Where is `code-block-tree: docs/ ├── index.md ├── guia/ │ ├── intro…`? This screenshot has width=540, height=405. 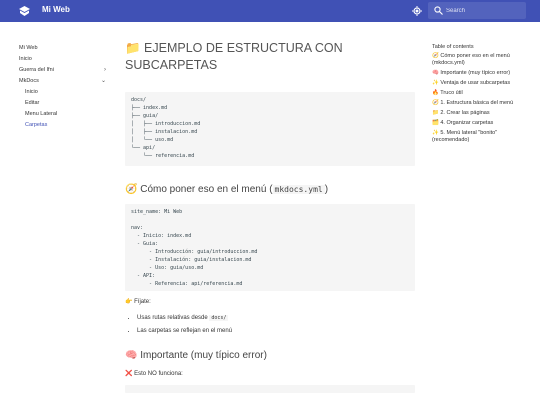 code-block-tree: docs/ ├── index.md ├── guia/ │ ├── intro… is located at coordinates (270, 129).